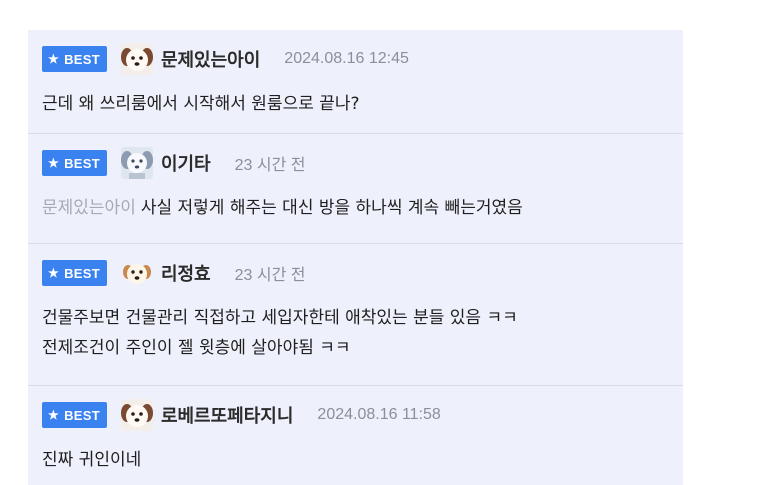 Image resolution: width=765 pixels, height=485 pixels. I want to click on reply-mention: 문제있는아이, so click(89, 208).